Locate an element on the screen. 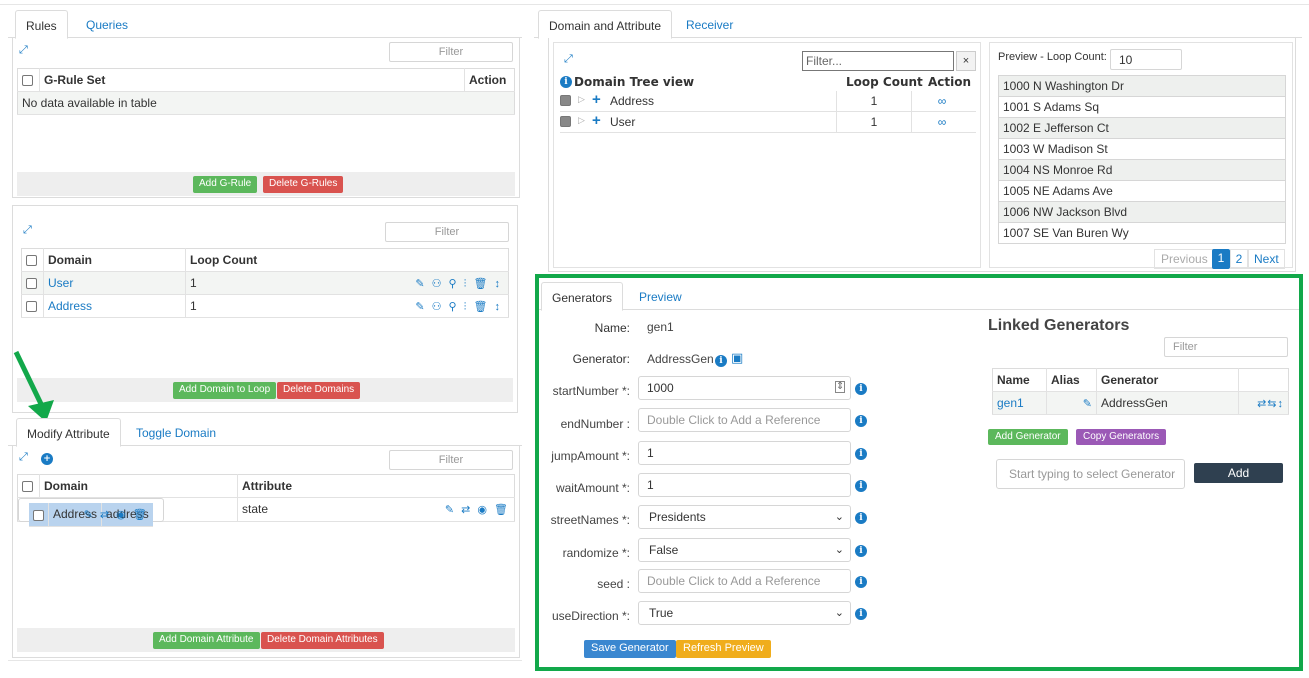 The image size is (1309, 678). linked-generators-title: Linked Generators is located at coordinates (1059, 325).